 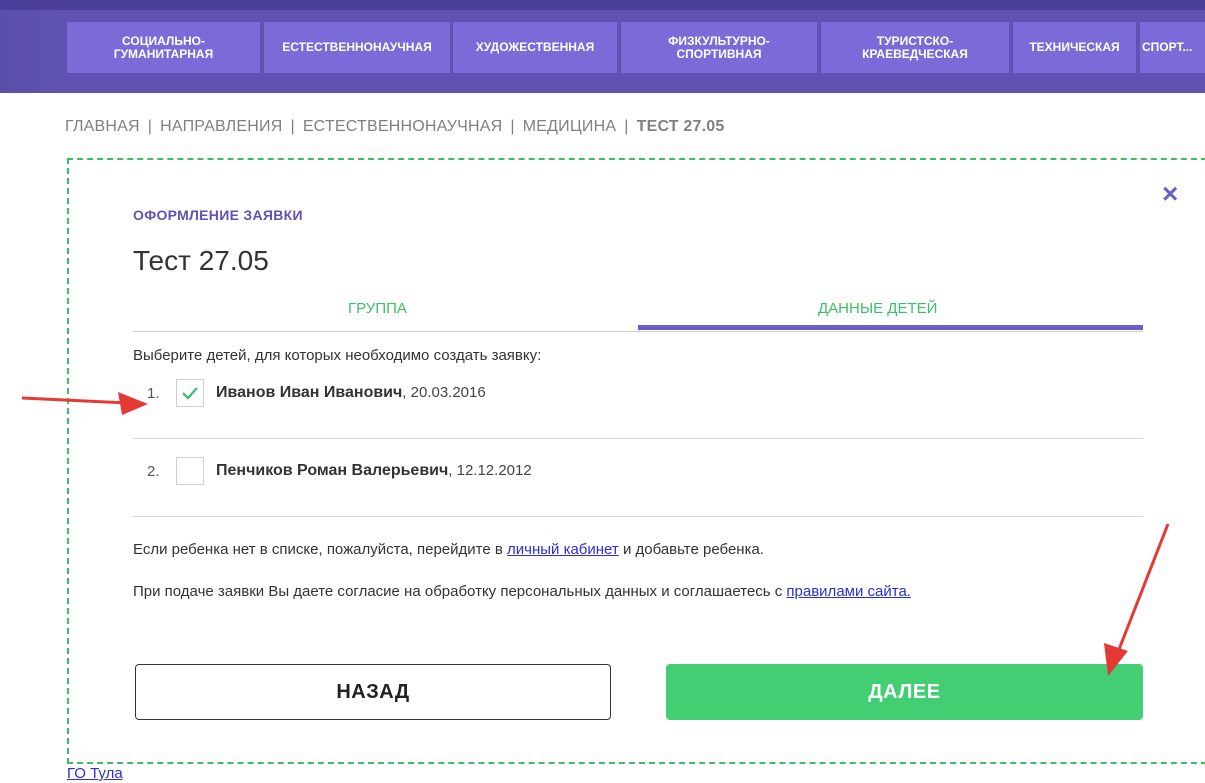 I want to click on child-number: 1., so click(x=153, y=393).